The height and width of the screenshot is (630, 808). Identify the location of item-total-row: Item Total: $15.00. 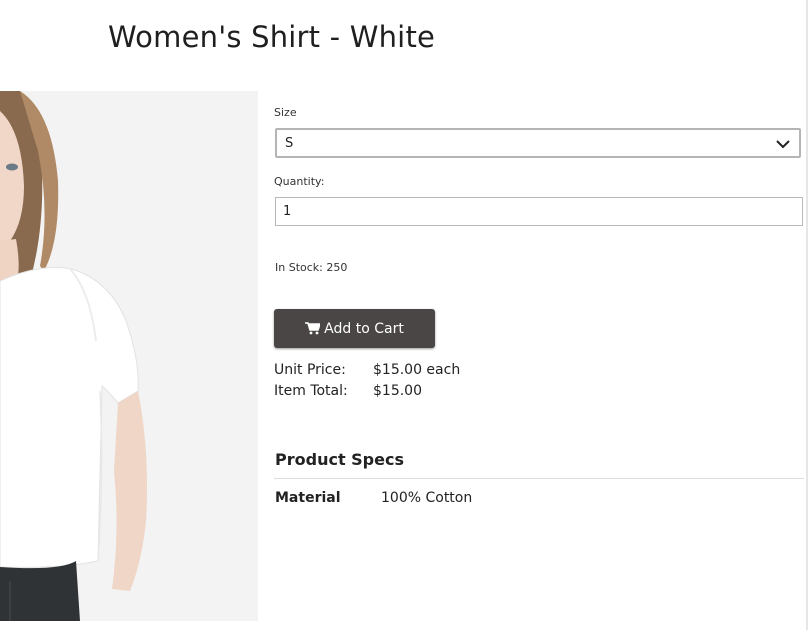
(367, 393).